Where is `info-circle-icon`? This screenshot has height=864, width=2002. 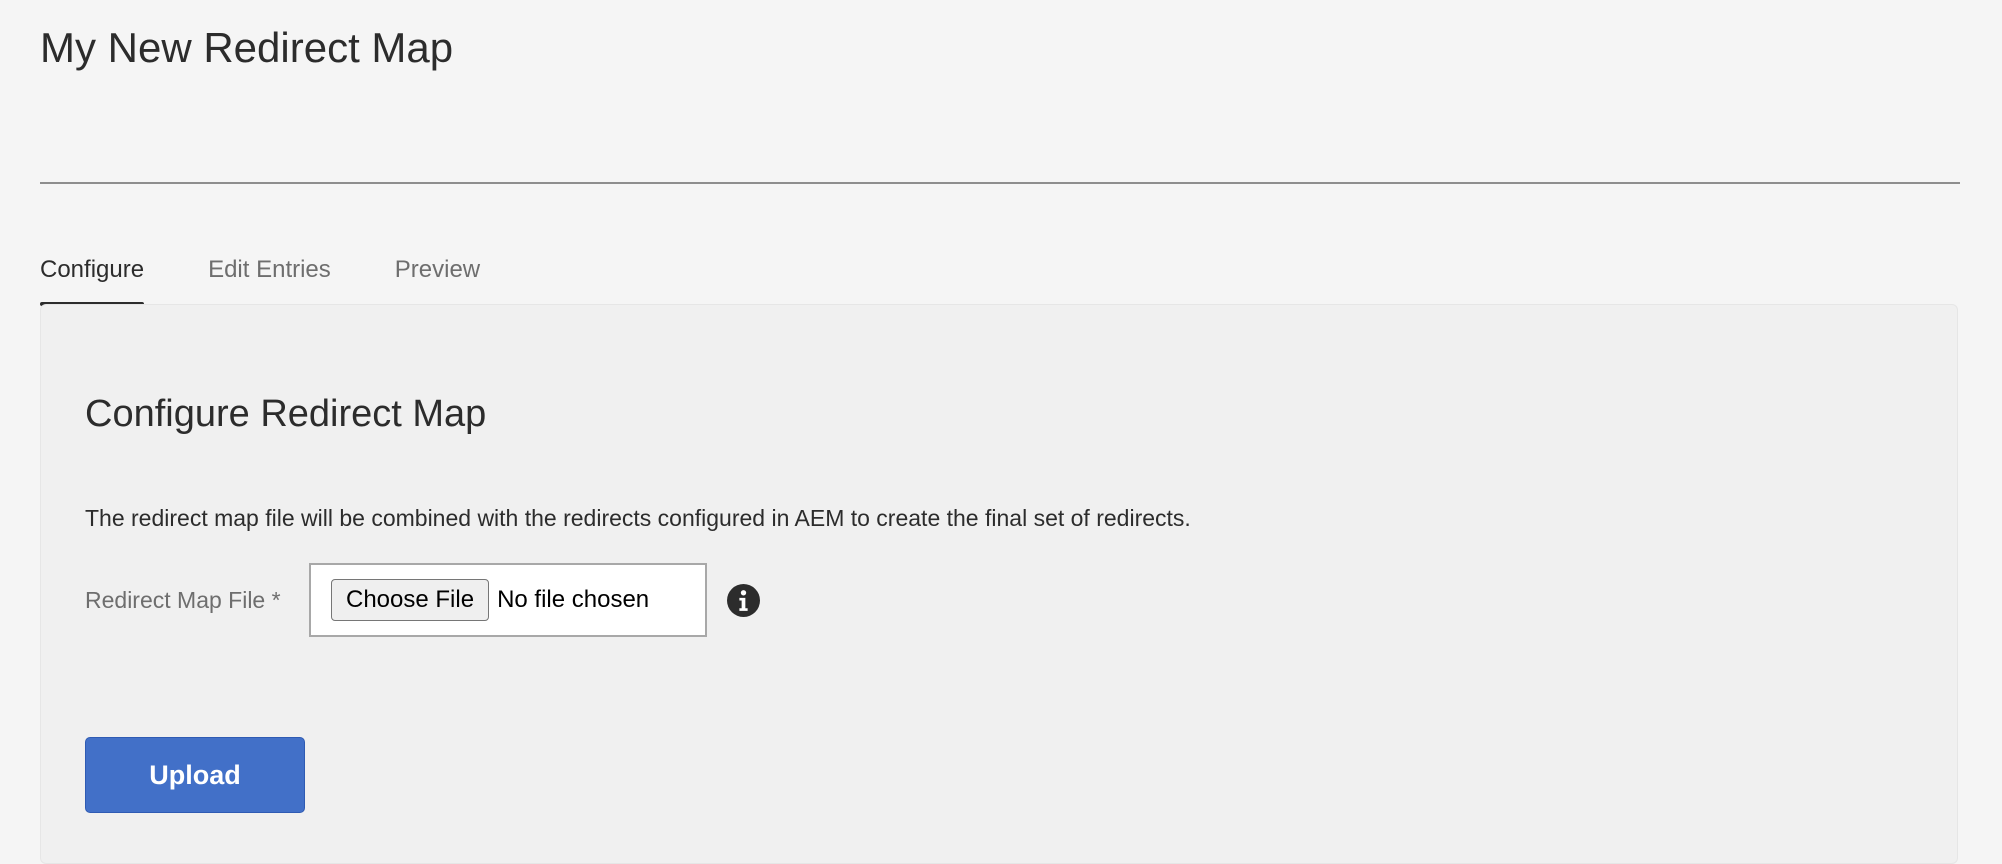 info-circle-icon is located at coordinates (743, 600).